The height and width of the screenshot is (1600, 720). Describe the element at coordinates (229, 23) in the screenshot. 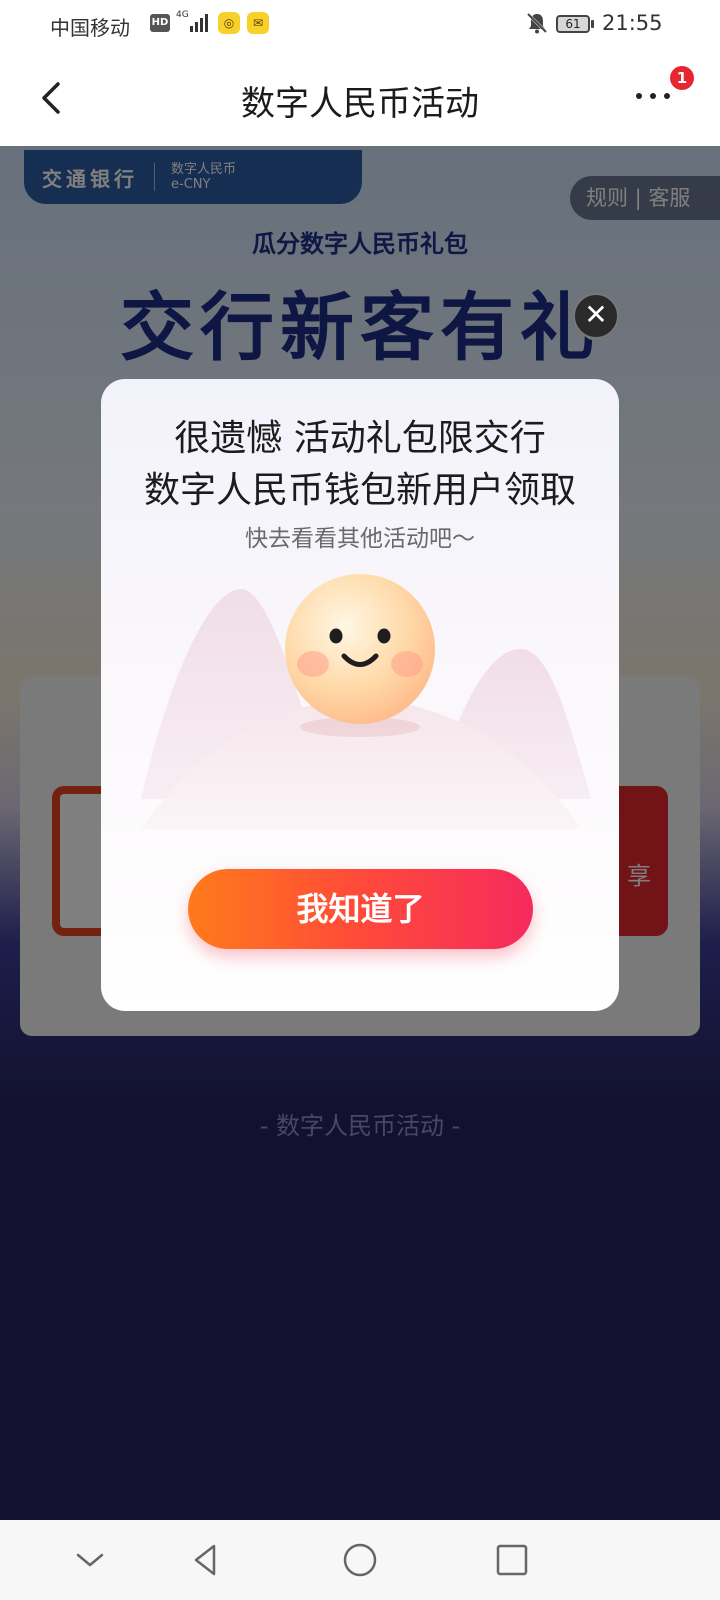

I see `app-notification-icon: ◎` at that location.